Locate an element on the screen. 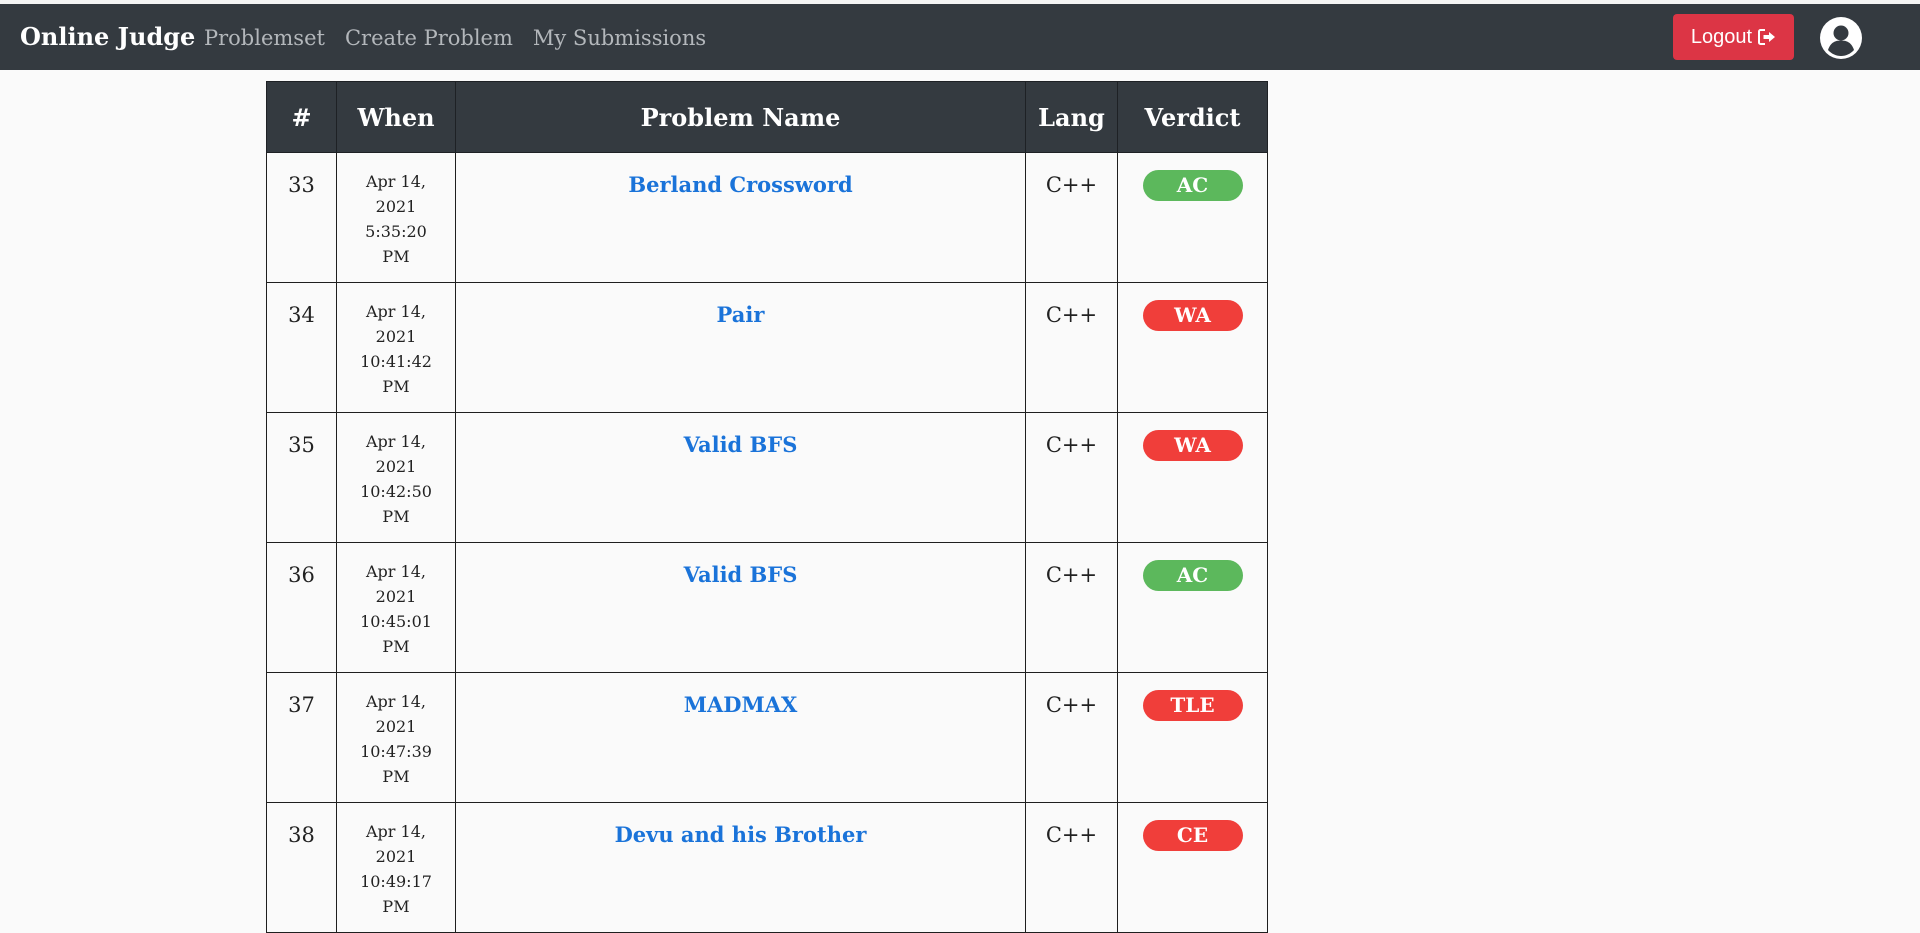  submission-id: 34 is located at coordinates (301, 347).